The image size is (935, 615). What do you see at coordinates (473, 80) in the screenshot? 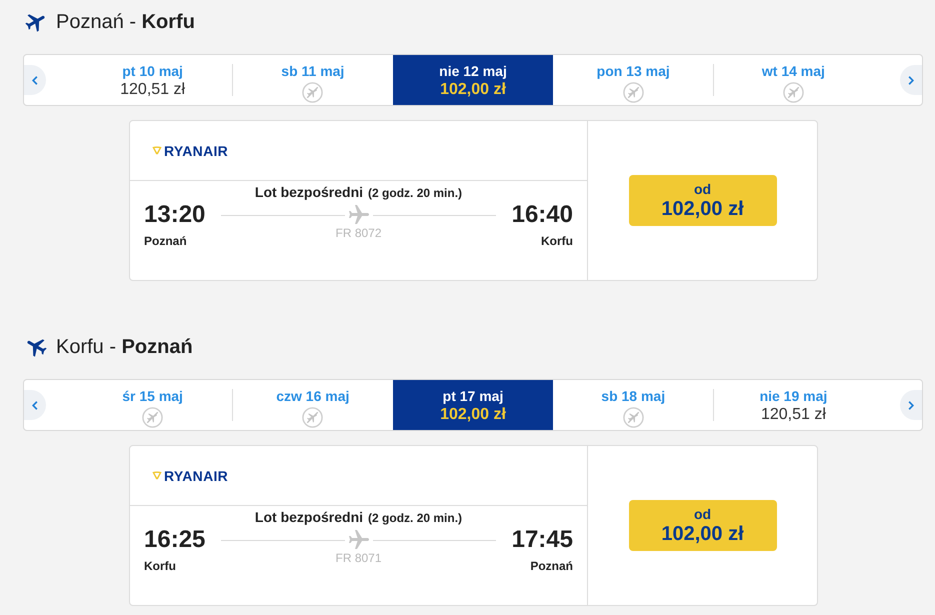
I see `date-tab: nie 12 maj 102,00 zł` at bounding box center [473, 80].